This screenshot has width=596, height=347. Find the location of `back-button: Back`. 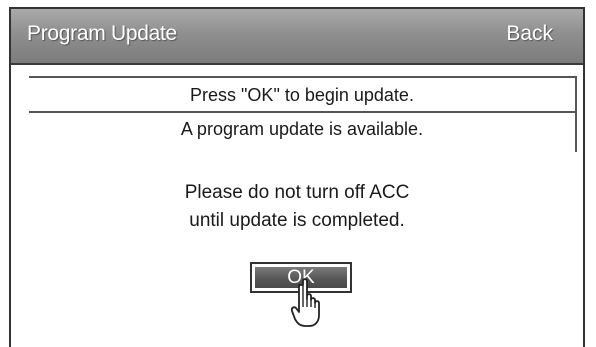

back-button: Back is located at coordinates (529, 34).